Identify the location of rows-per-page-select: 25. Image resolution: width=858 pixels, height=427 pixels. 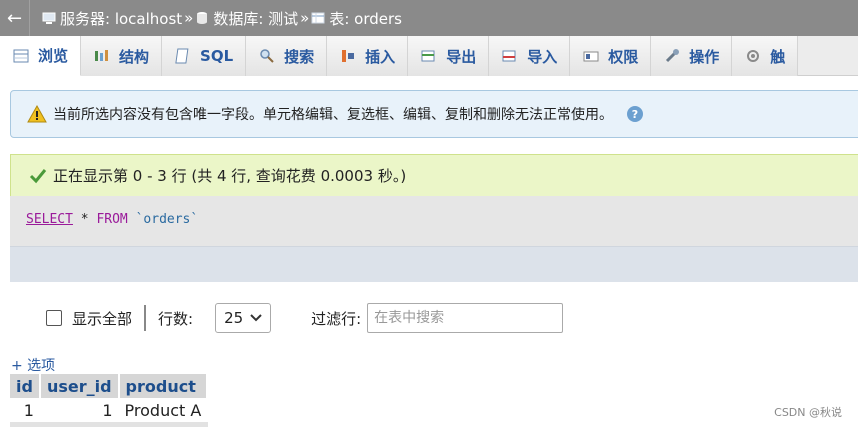
(243, 318).